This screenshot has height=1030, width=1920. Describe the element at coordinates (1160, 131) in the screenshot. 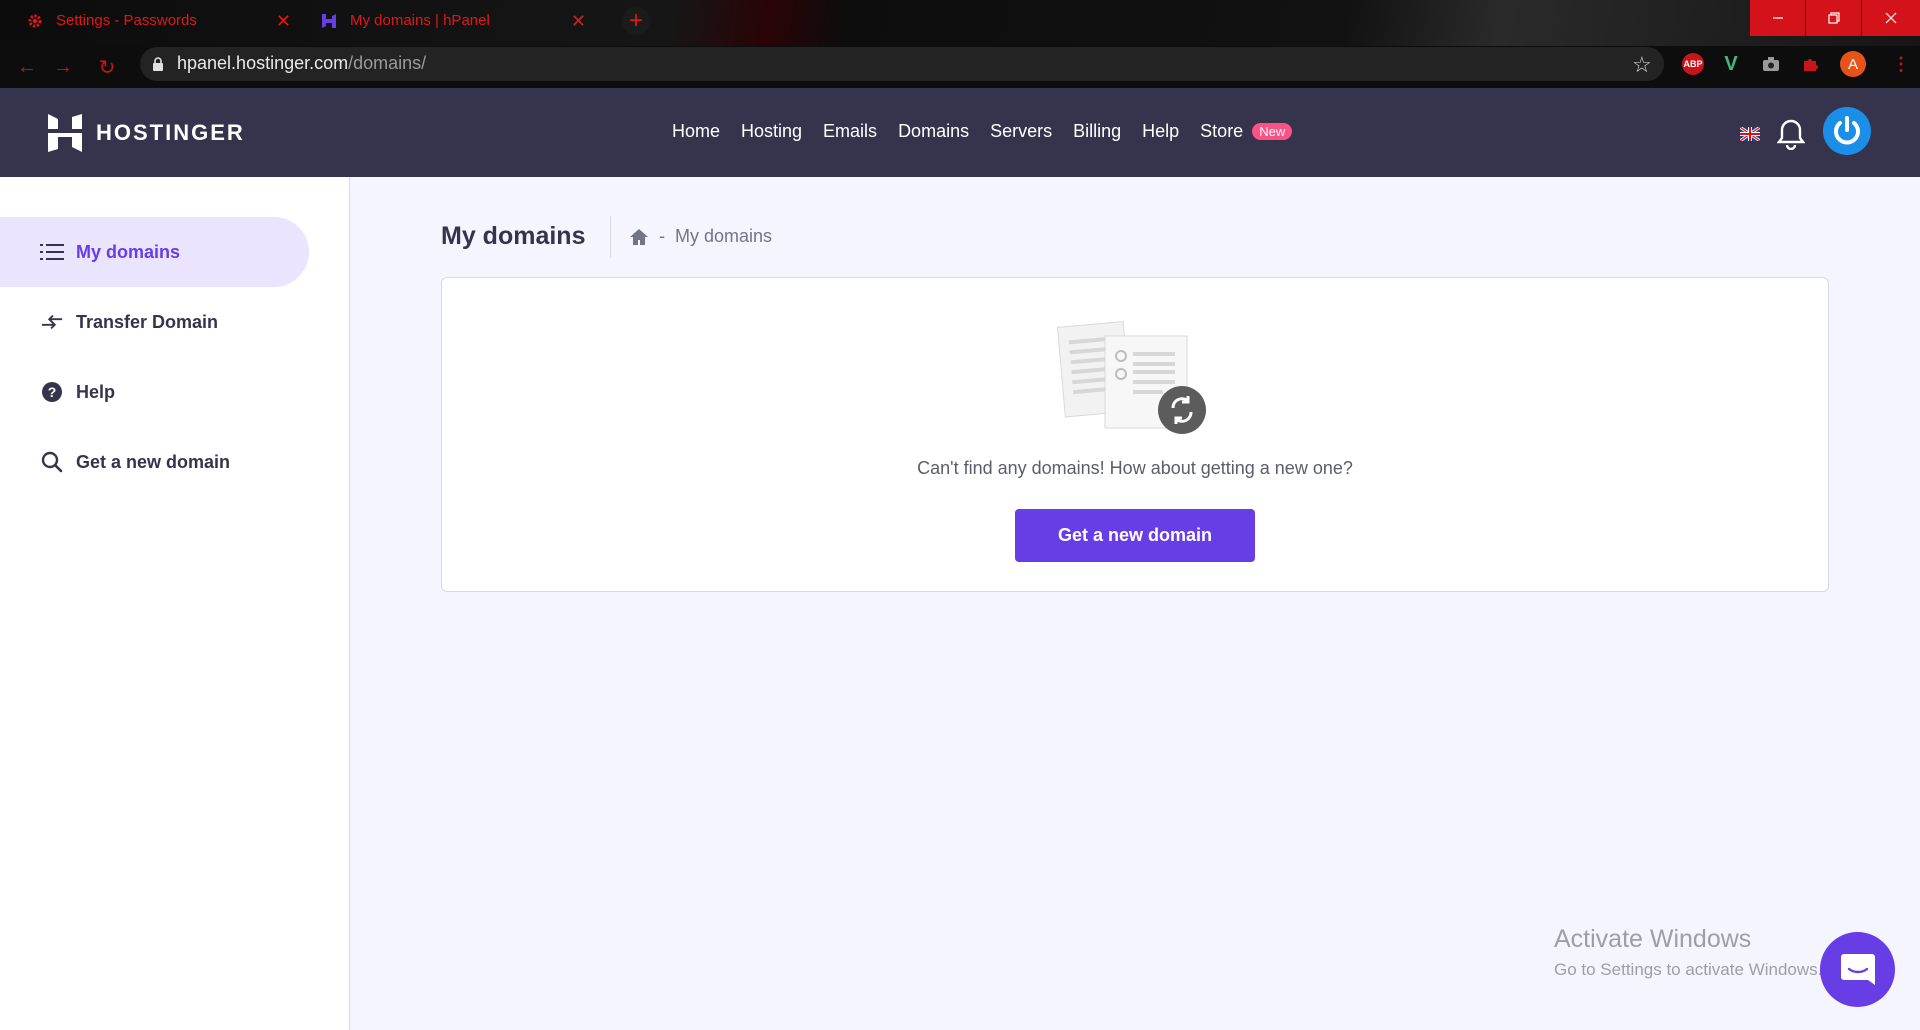

I see `nav-help: Help` at that location.